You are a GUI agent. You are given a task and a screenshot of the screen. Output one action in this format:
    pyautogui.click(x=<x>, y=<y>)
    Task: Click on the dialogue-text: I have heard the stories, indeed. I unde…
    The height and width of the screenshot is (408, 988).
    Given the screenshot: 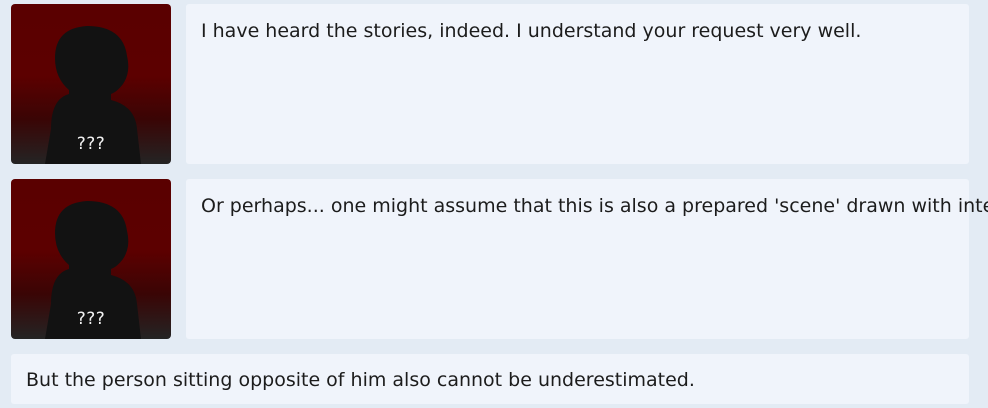 What is the action you would take?
    pyautogui.click(x=531, y=31)
    